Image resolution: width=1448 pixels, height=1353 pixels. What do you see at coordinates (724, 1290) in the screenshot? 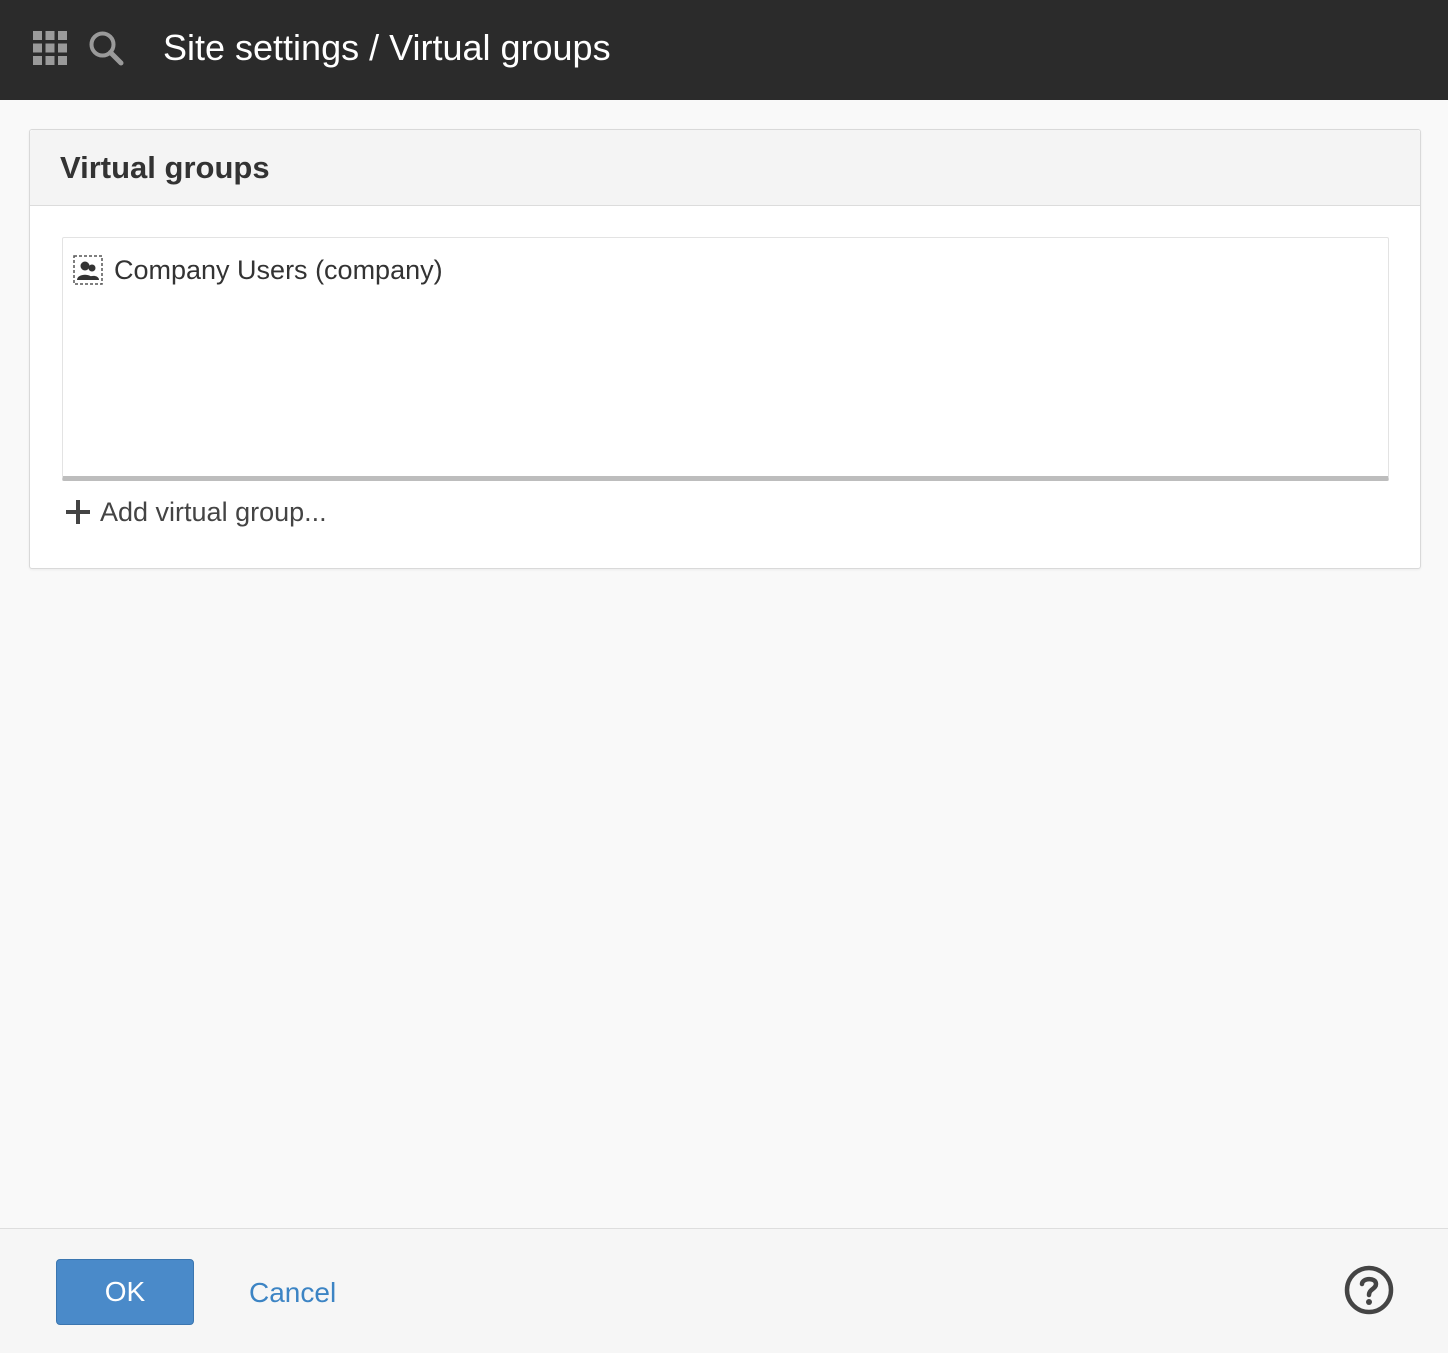
I see `dialog-footer: OK Cancel` at bounding box center [724, 1290].